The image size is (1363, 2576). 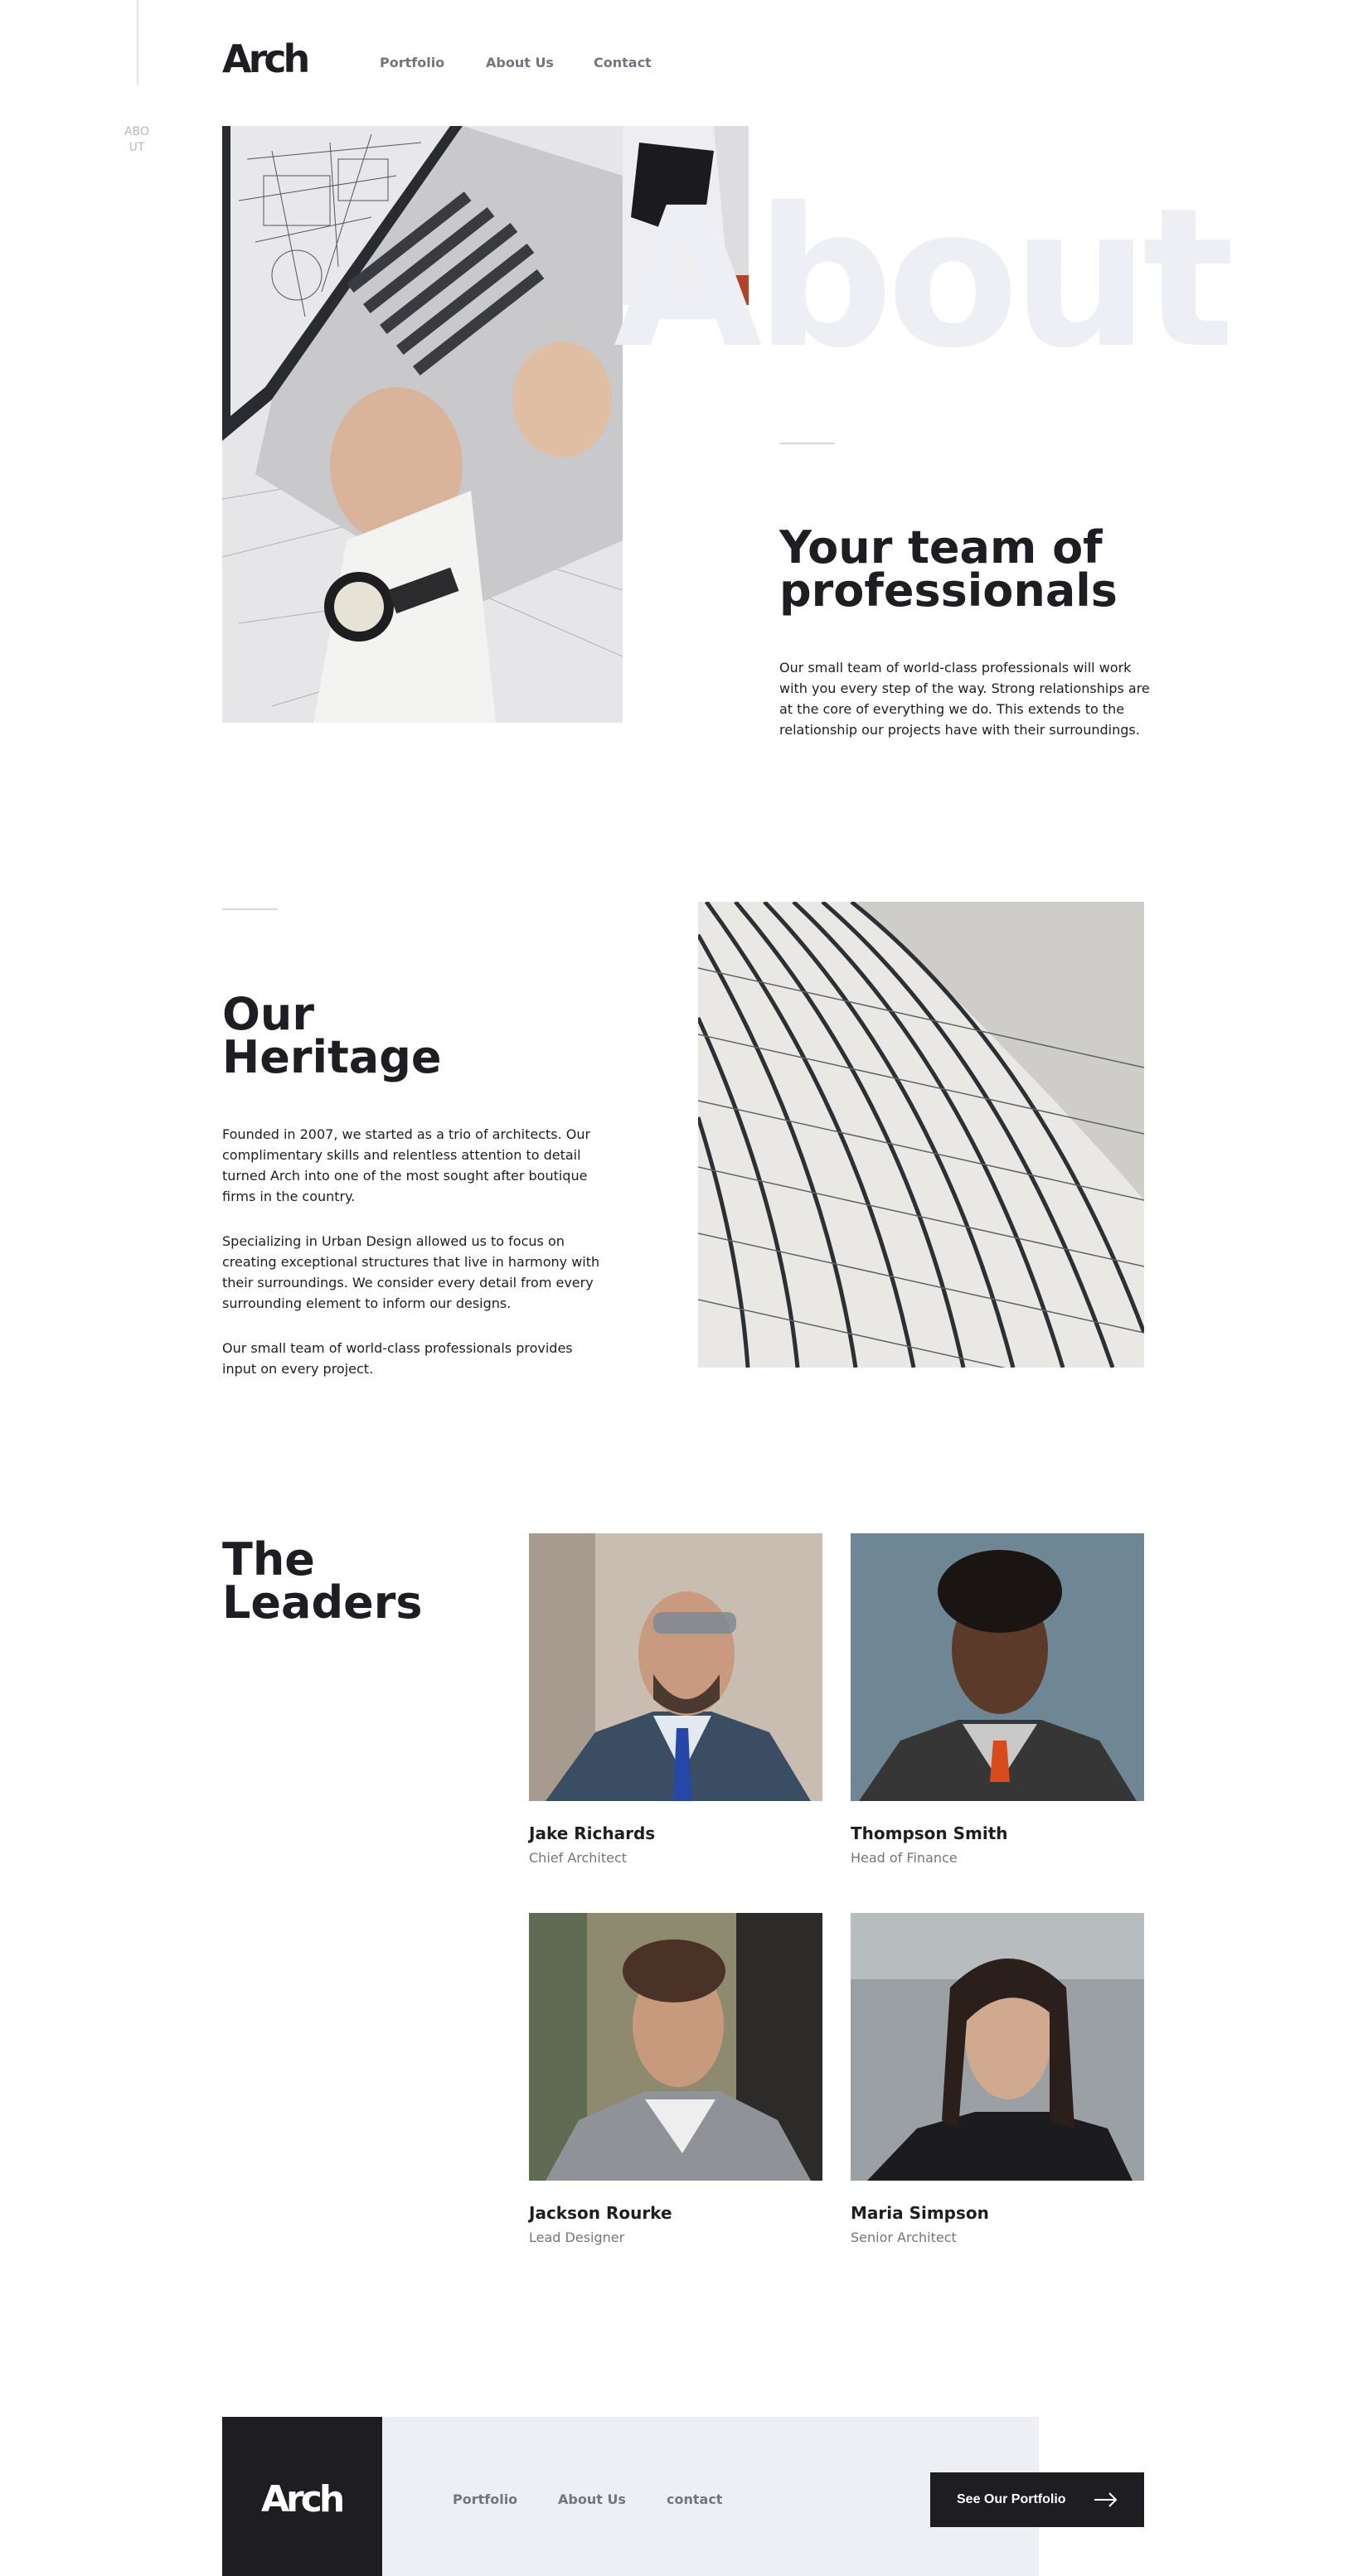 I want to click on hero-image, so click(x=422, y=425).